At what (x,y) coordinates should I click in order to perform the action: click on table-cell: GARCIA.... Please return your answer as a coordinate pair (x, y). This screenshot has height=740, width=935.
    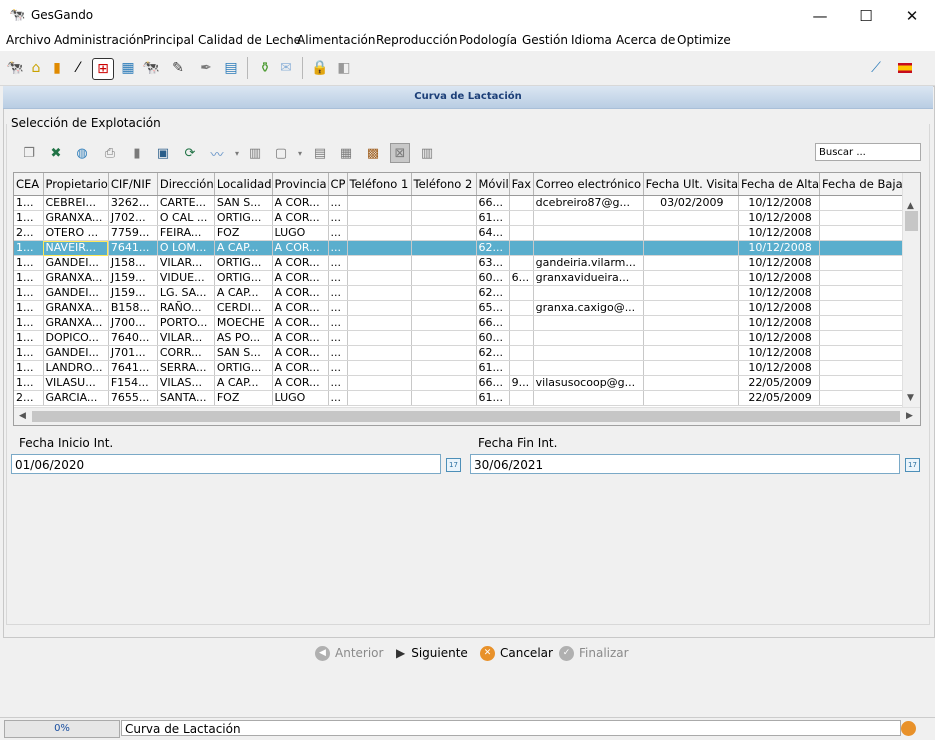
    Looking at the image, I should click on (76, 398).